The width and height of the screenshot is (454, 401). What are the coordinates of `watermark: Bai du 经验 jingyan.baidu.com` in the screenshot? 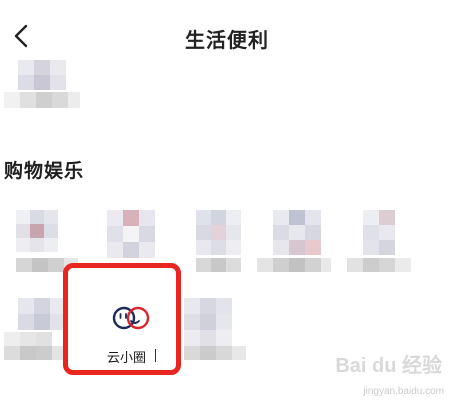 It's located at (391, 373).